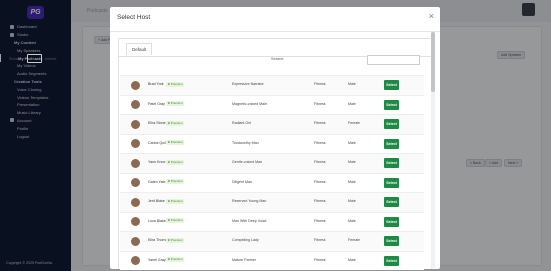  I want to click on host-description: Diligent Man, so click(242, 181).